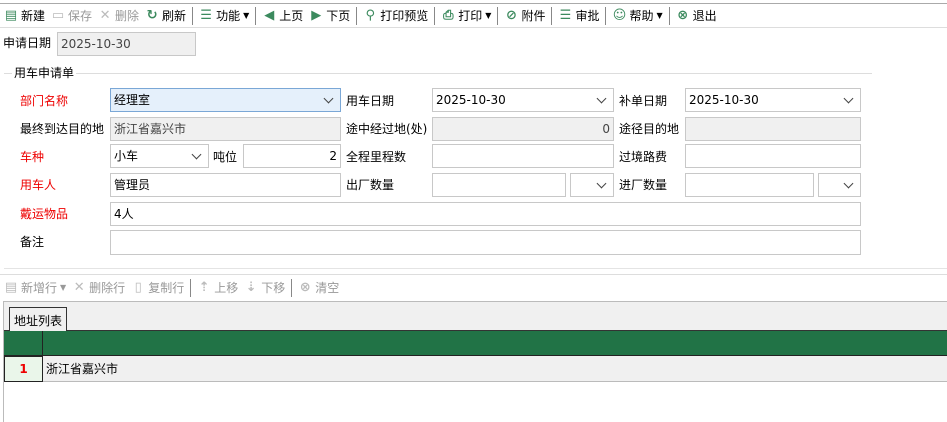 Image resolution: width=947 pixels, height=422 pixels. What do you see at coordinates (370, 101) in the screenshot?
I see `use-date-label: 用车日期` at bounding box center [370, 101].